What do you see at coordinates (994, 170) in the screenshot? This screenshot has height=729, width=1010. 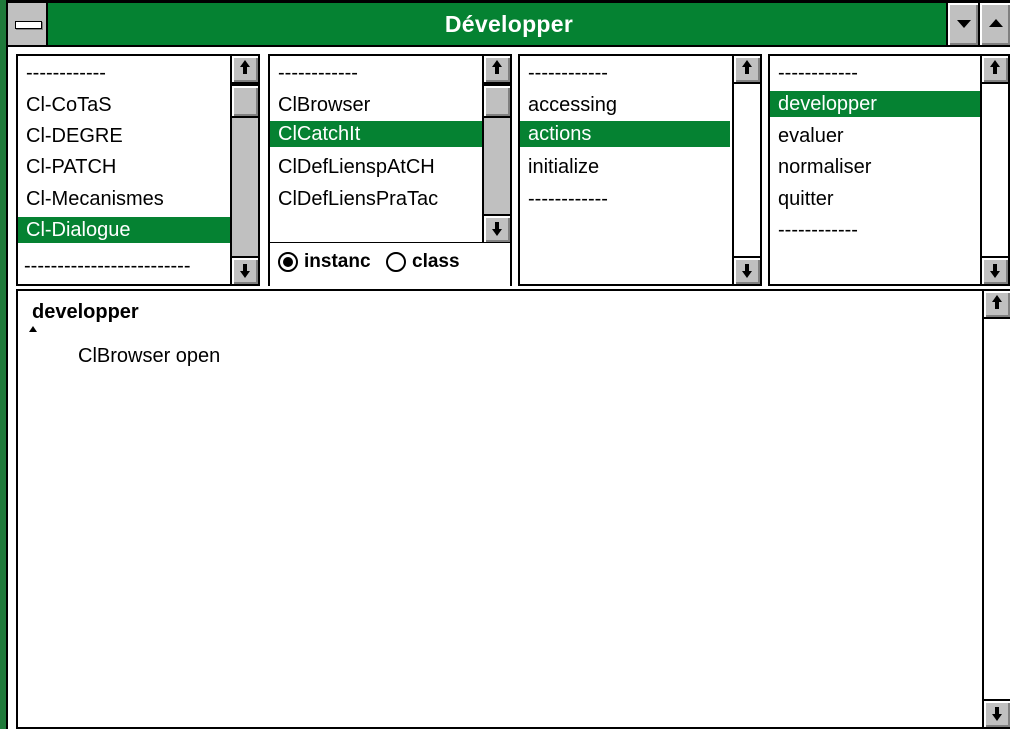 I see `method-scrollbar` at bounding box center [994, 170].